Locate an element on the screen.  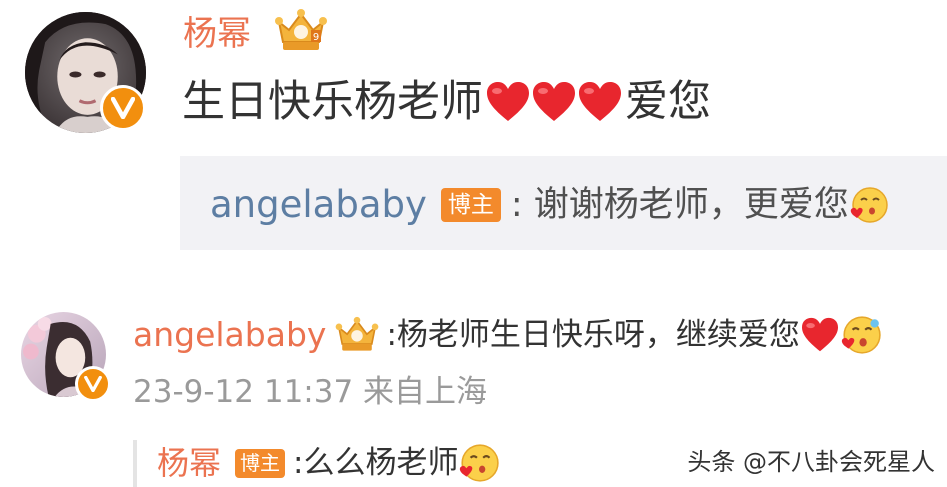
comment-text: 生日快乐杨老师 is located at coordinates (332, 102).